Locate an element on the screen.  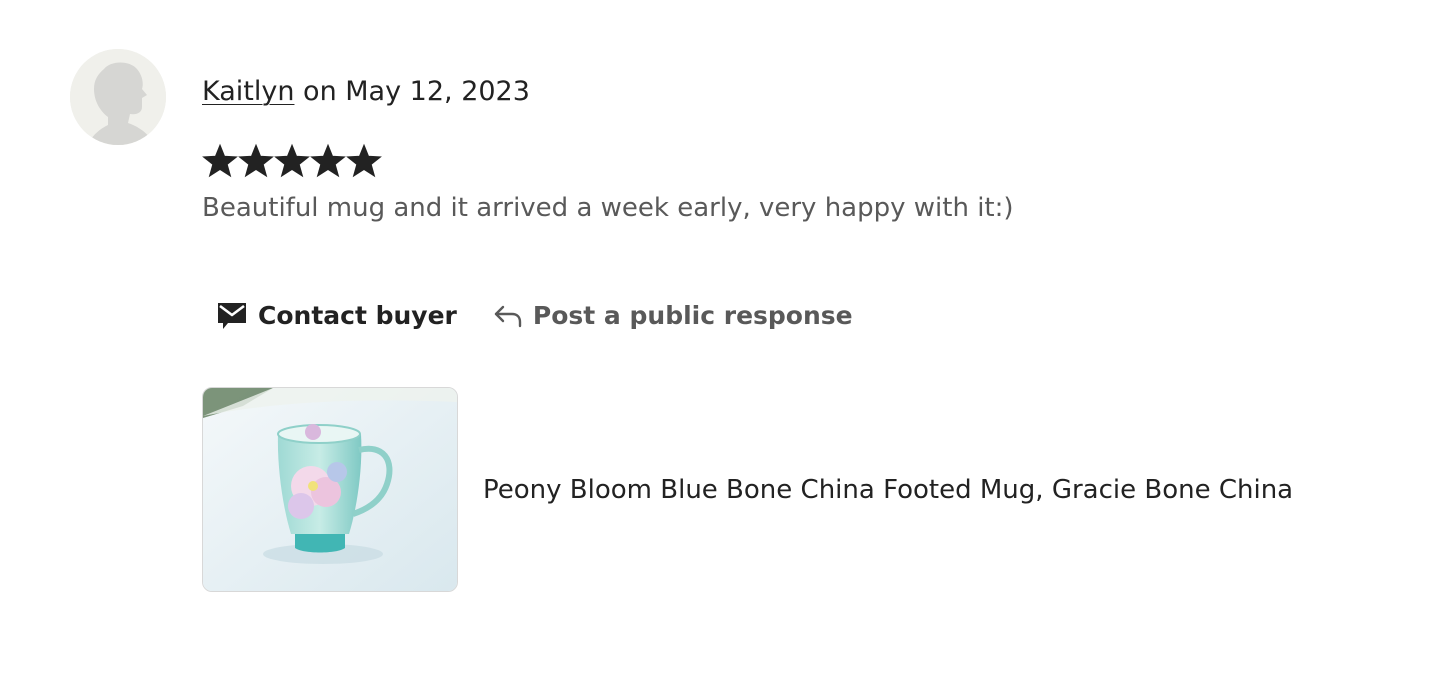
post-public-response-button: Post a public response is located at coordinates (673, 315).